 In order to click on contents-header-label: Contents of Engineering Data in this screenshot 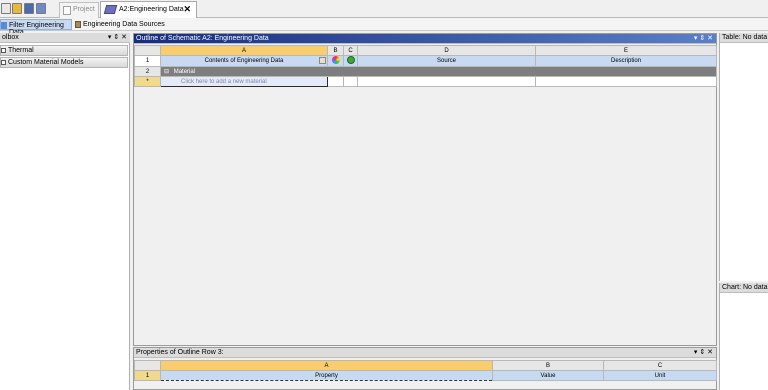, I will do `click(244, 61)`.